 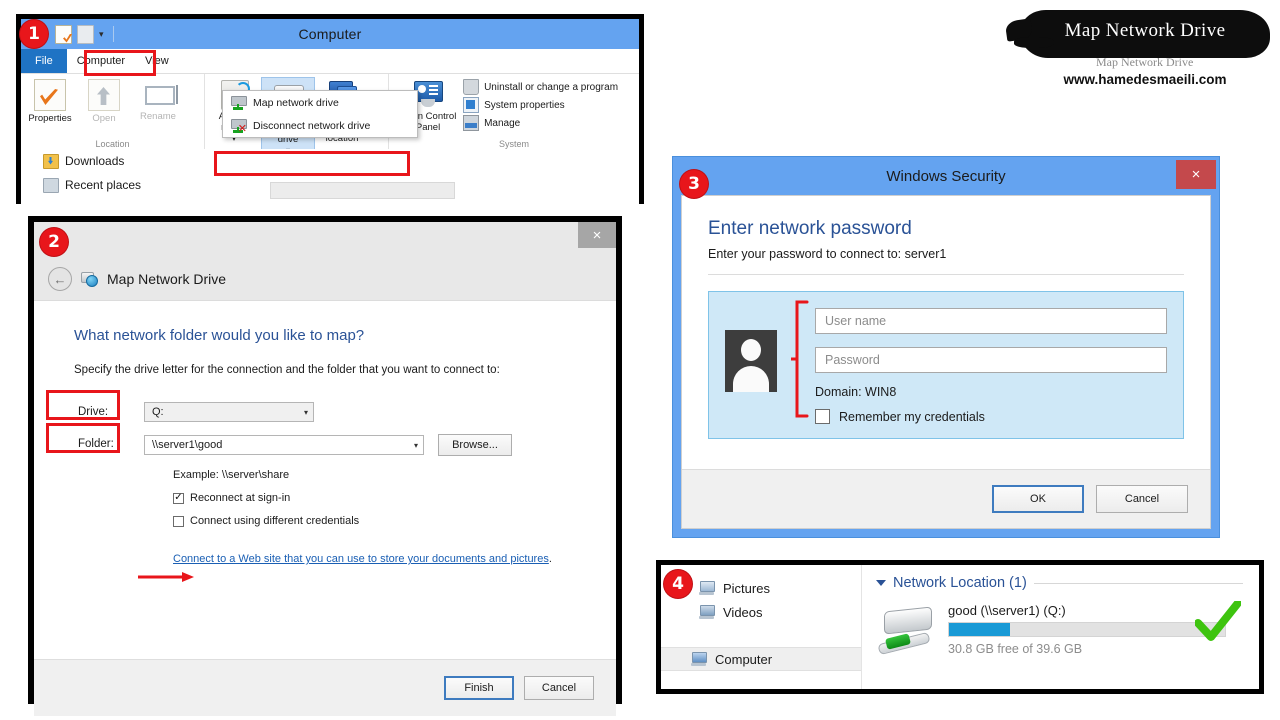 What do you see at coordinates (325, 279) in the screenshot?
I see `wizard-header: ← Map Network Drive` at bounding box center [325, 279].